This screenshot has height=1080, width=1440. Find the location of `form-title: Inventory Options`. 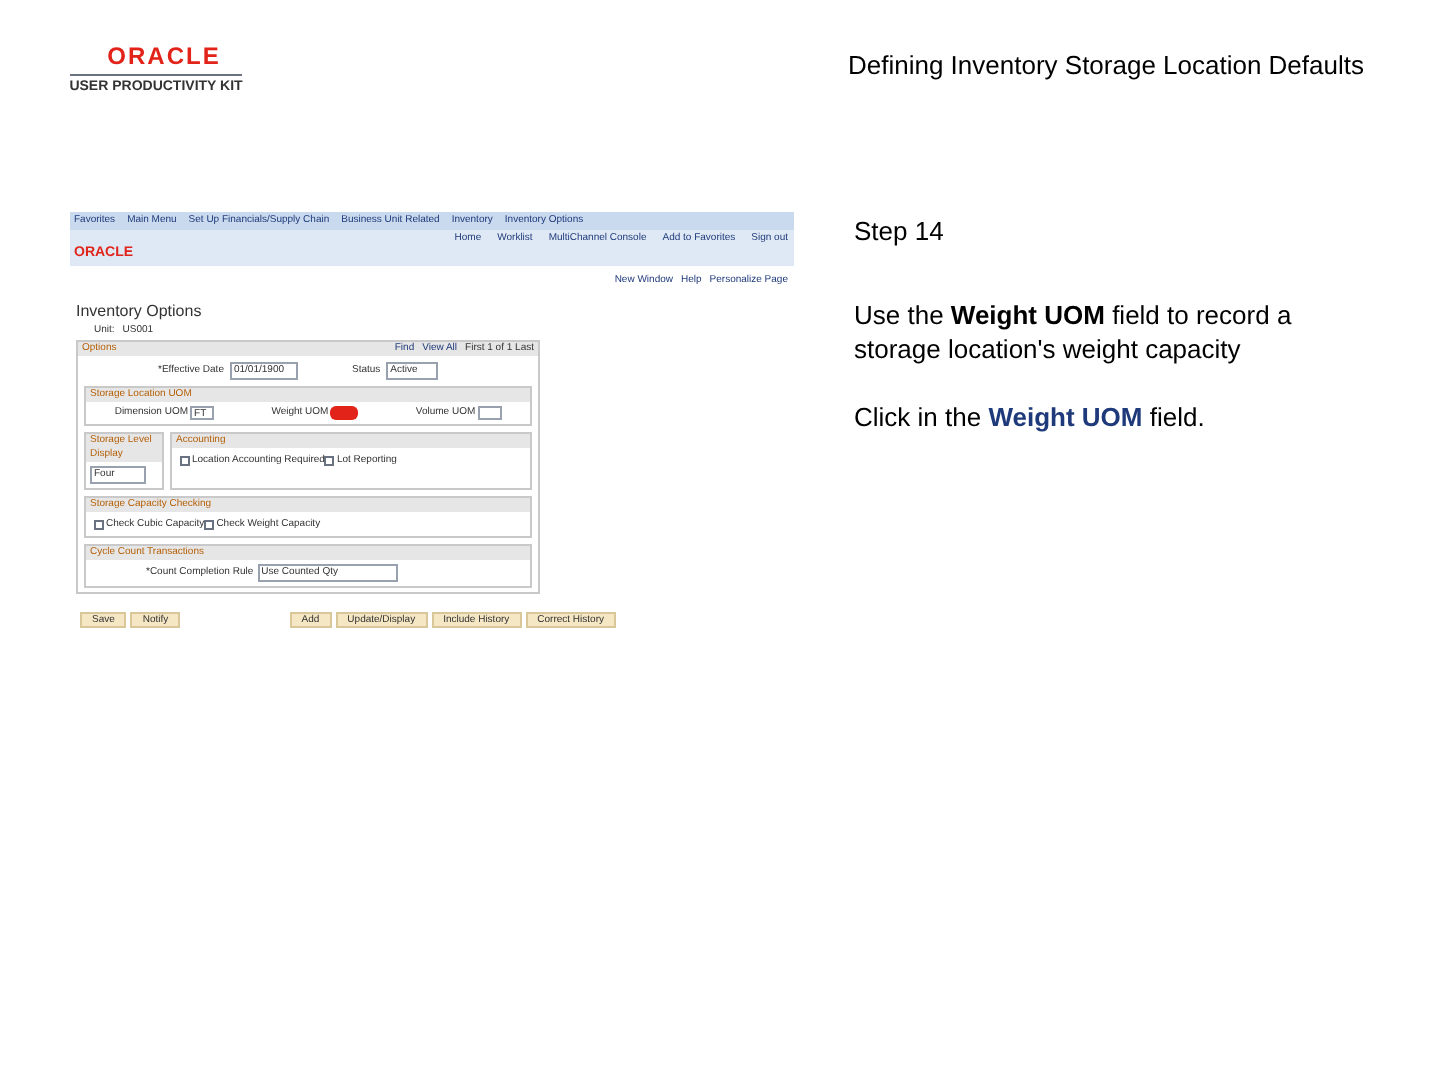

form-title: Inventory Options is located at coordinates (140, 312).